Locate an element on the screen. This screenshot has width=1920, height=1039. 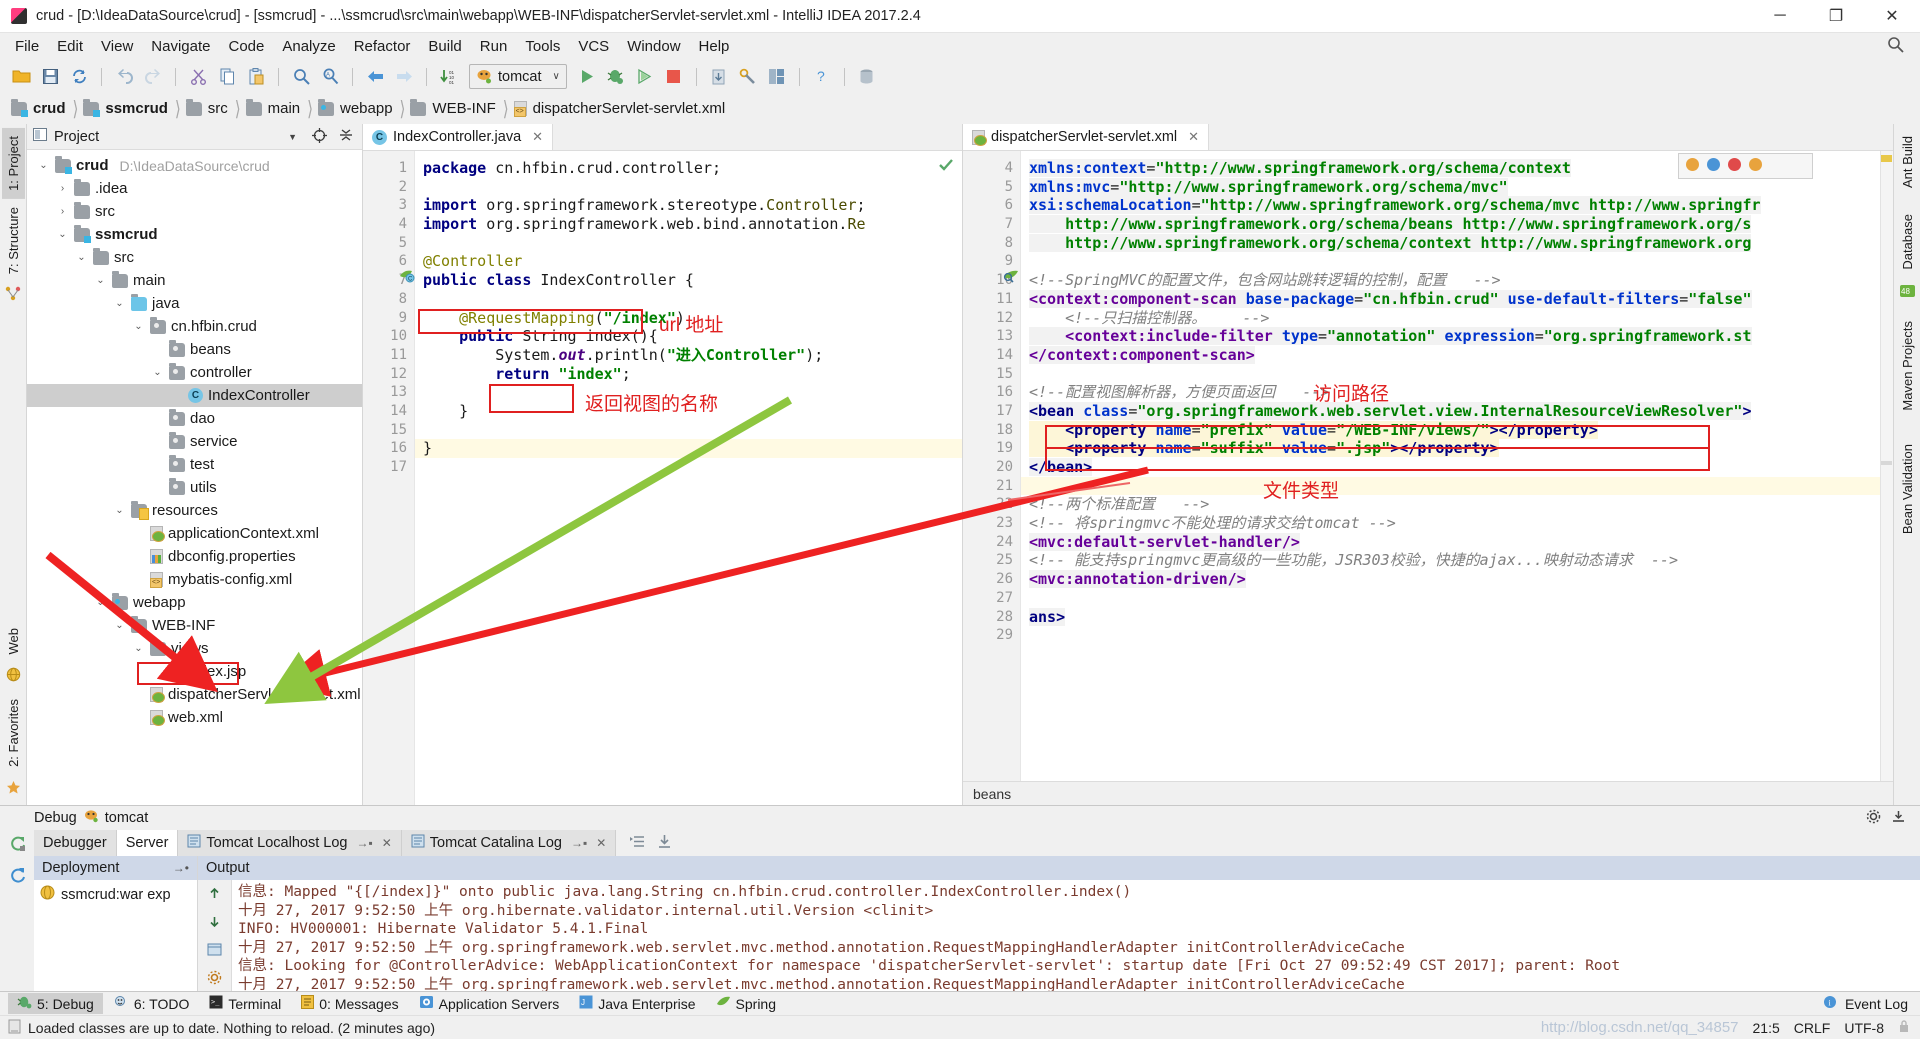
code-line: System.out.println("进入Controller"); is located at coordinates (688, 355).